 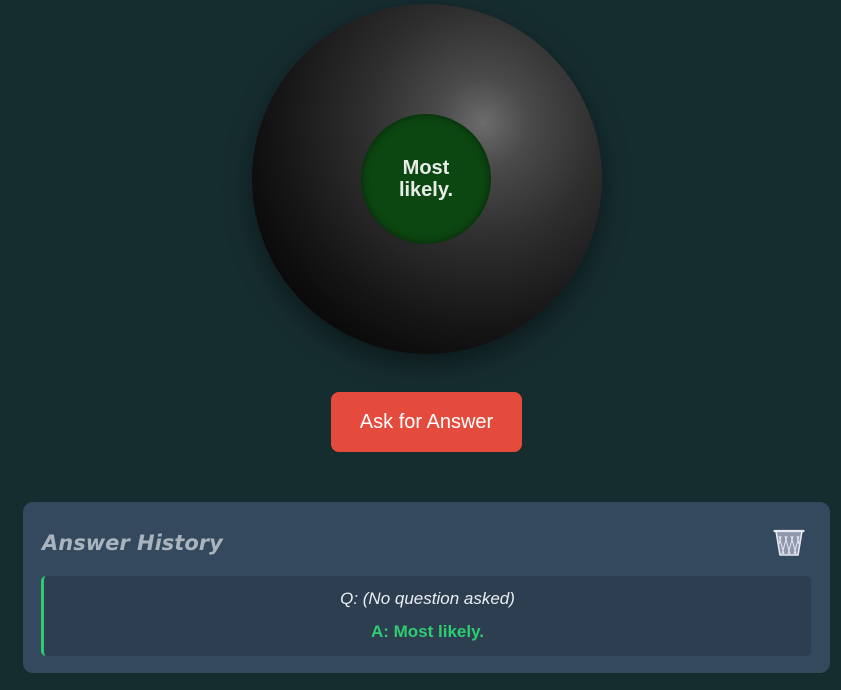 I want to click on ball-answer-text: Most likely., so click(x=426, y=179).